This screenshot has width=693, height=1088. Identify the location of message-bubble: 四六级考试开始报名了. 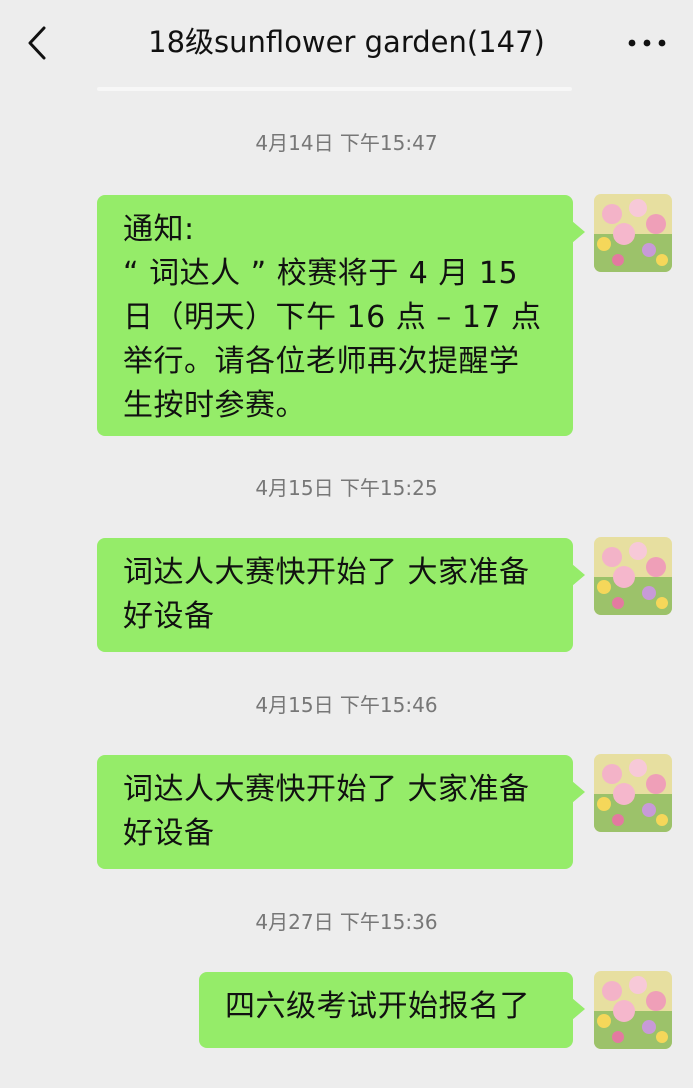
(392, 1010).